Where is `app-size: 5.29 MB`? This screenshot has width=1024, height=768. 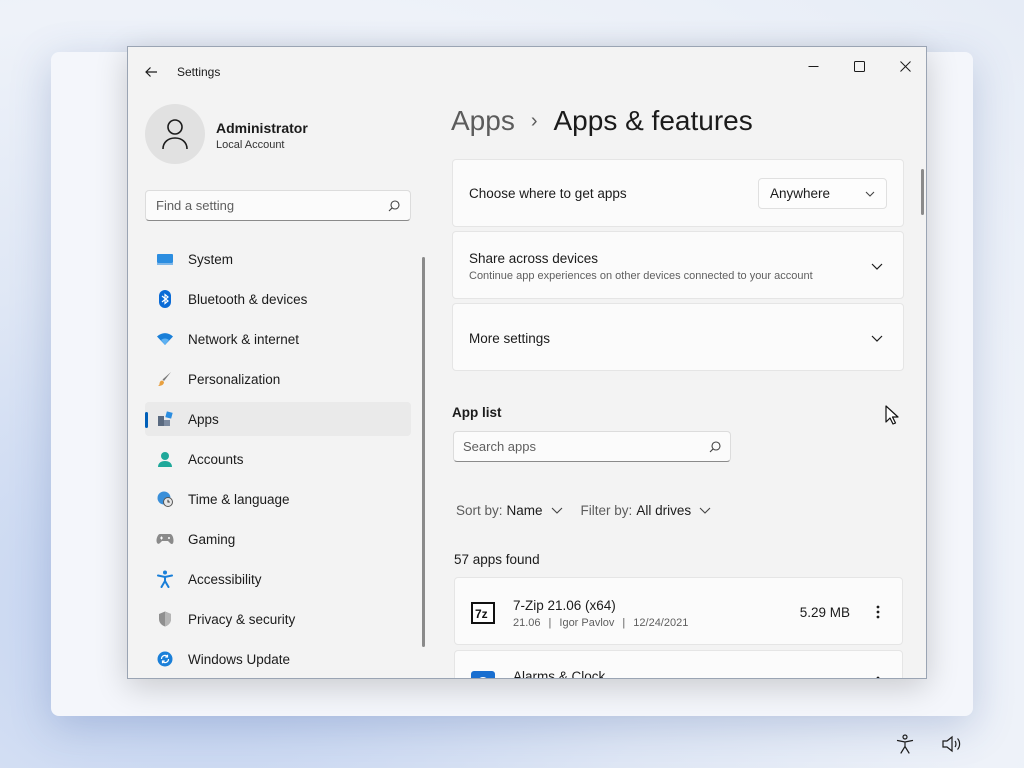 app-size: 5.29 MB is located at coordinates (824, 612).